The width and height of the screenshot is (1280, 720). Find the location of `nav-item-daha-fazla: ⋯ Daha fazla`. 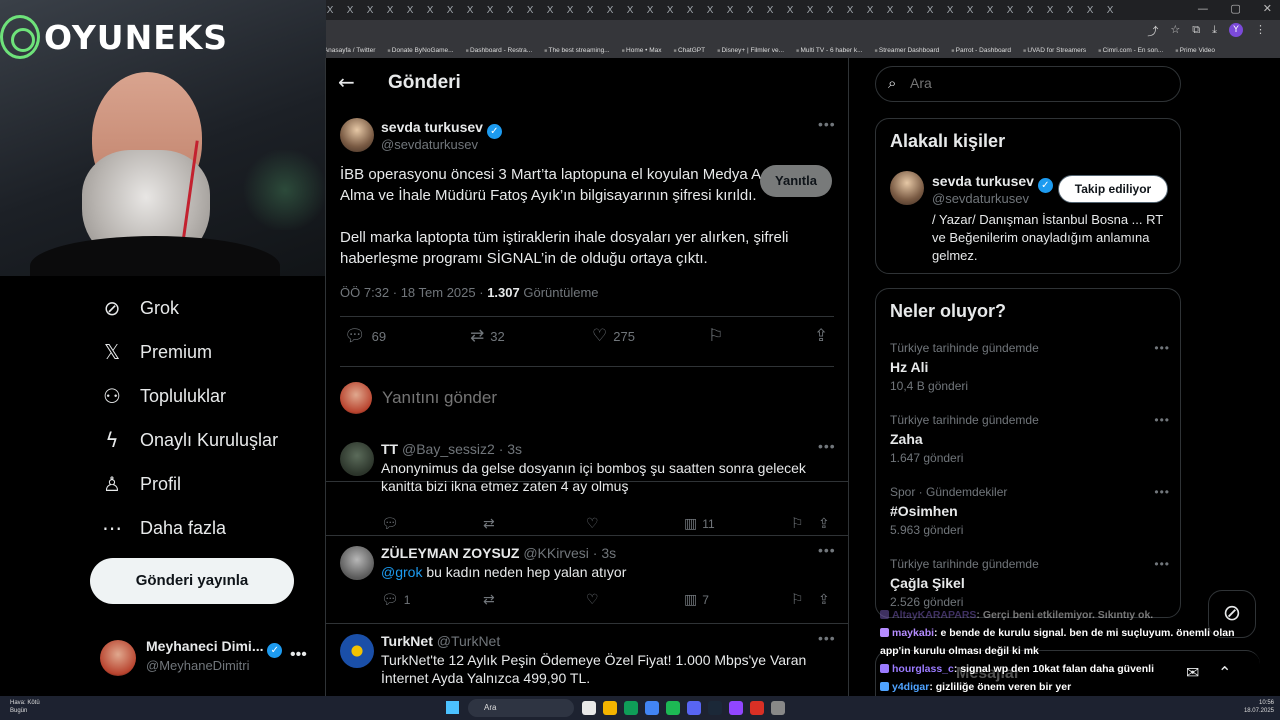

nav-item-daha-fazla: ⋯ Daha fazla is located at coordinates (163, 528).